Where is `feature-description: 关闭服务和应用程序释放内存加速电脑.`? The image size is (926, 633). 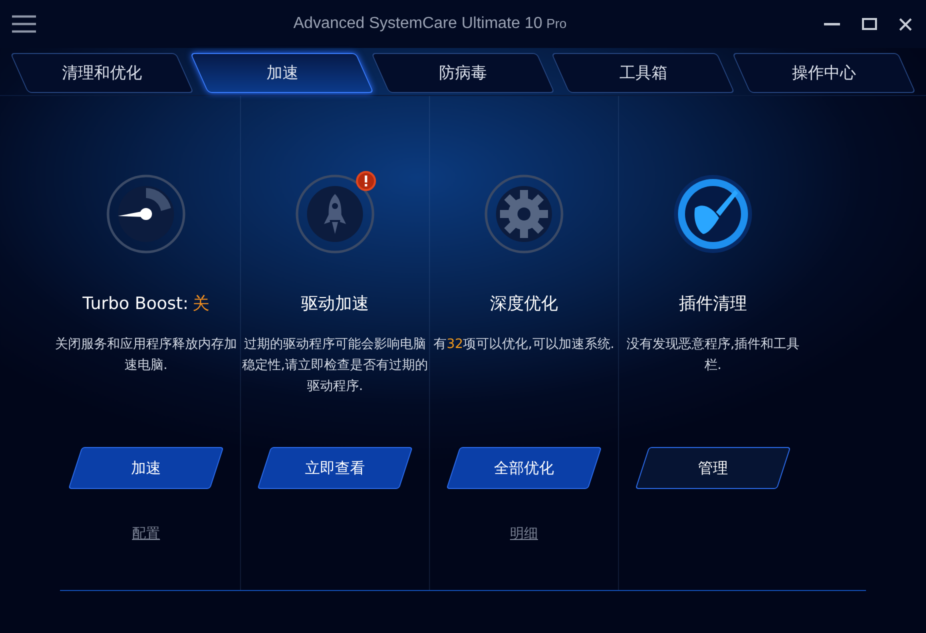 feature-description: 关闭服务和应用程序释放内存加速电脑. is located at coordinates (146, 355).